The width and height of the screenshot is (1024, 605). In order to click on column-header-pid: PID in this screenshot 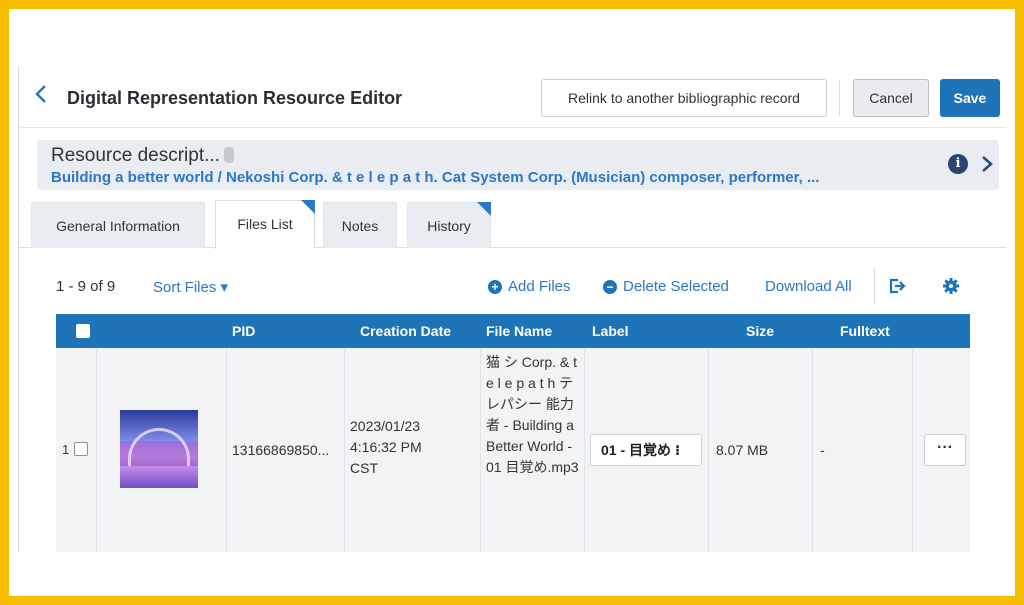, I will do `click(243, 331)`.